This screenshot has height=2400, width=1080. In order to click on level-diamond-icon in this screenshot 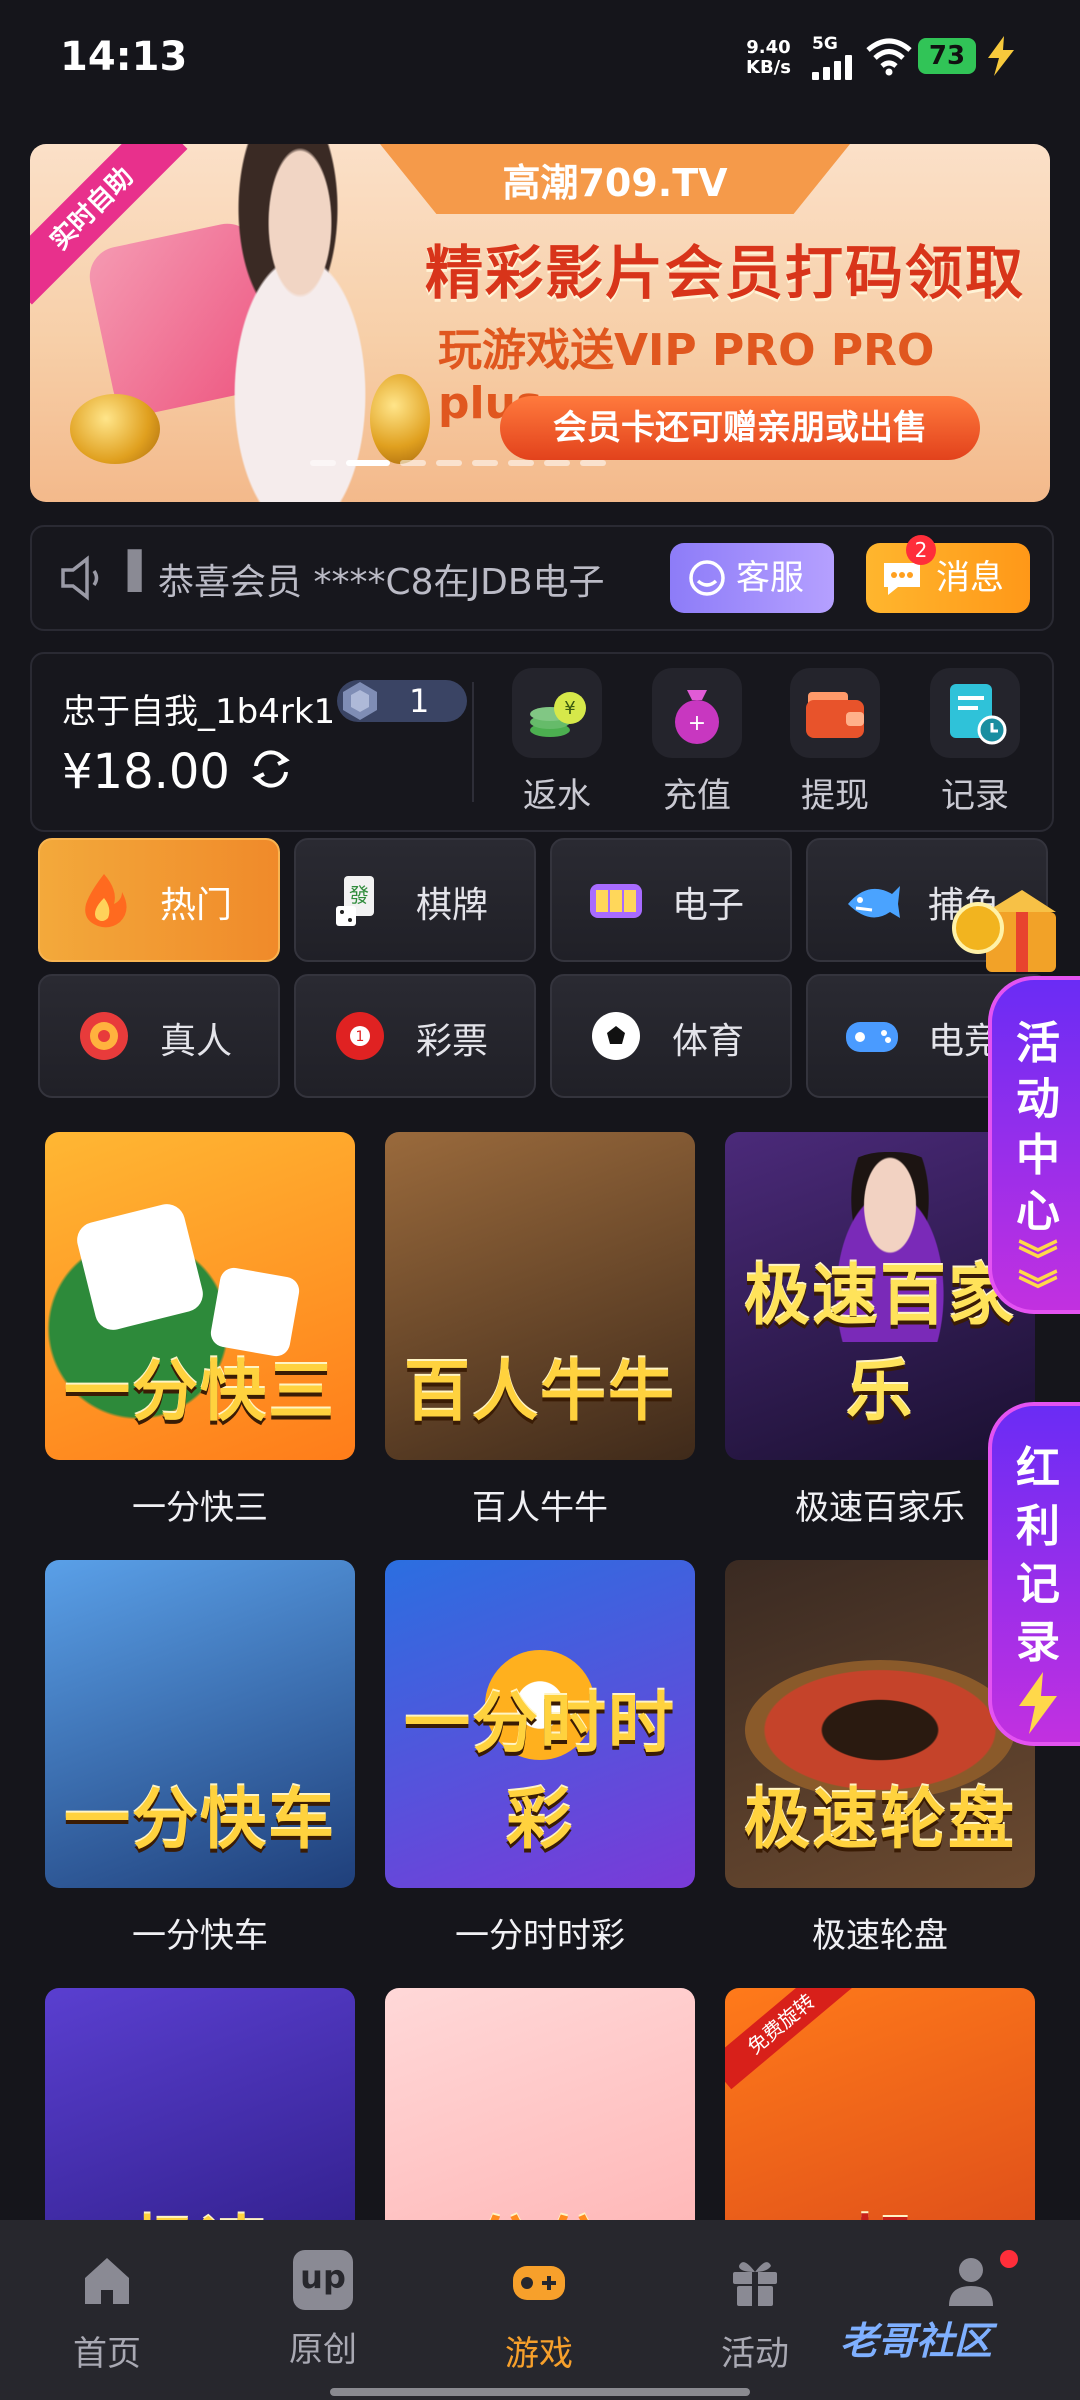, I will do `click(360, 701)`.